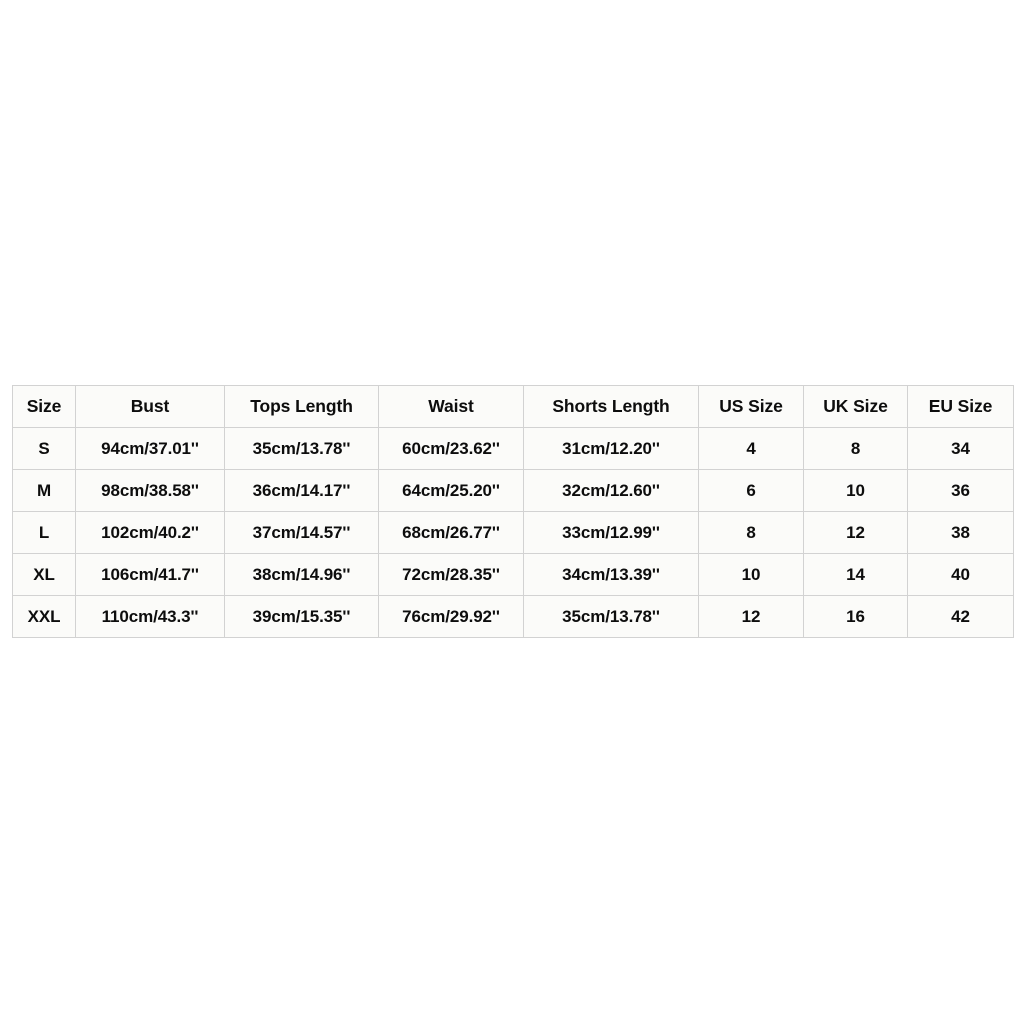 The width and height of the screenshot is (1024, 1024). What do you see at coordinates (960, 448) in the screenshot?
I see `cell-eu-size: 34` at bounding box center [960, 448].